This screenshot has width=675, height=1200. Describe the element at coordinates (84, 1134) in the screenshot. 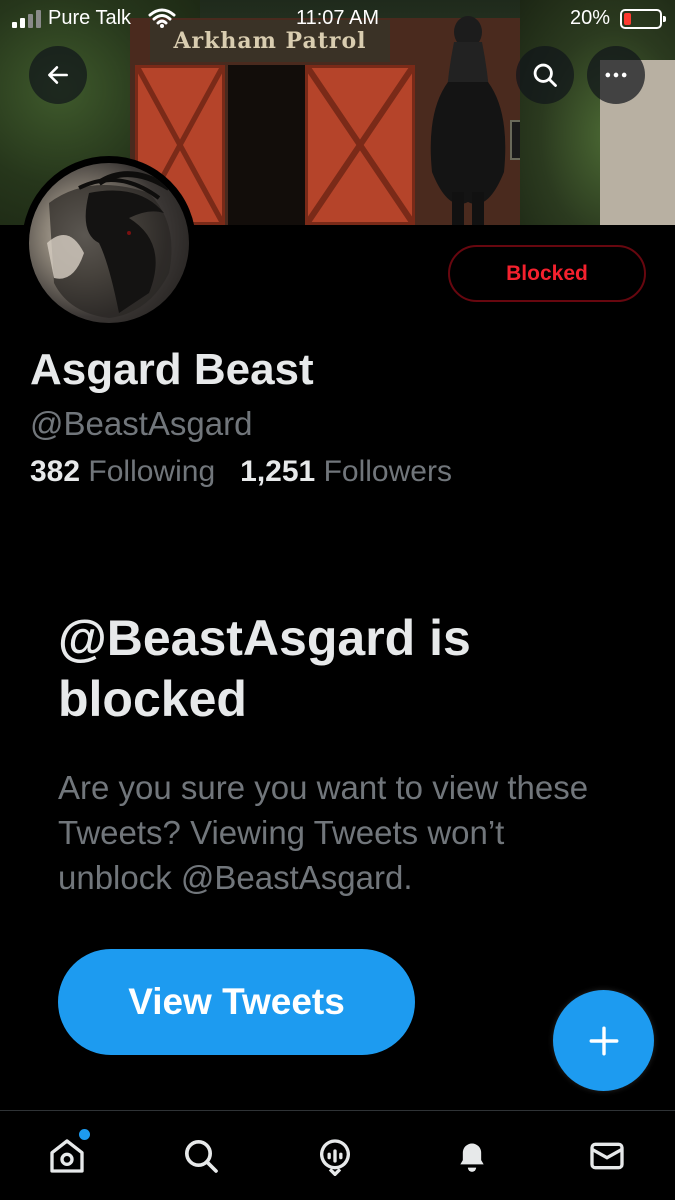

I see `home-badge-dot` at that location.